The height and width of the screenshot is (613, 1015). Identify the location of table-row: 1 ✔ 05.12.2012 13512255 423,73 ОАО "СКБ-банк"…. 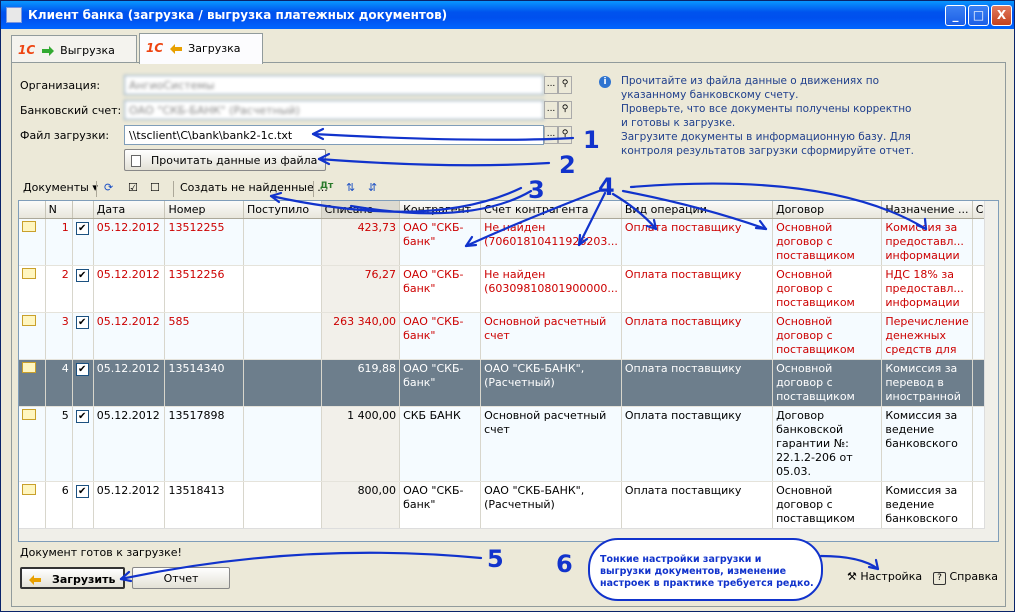
(508, 242).